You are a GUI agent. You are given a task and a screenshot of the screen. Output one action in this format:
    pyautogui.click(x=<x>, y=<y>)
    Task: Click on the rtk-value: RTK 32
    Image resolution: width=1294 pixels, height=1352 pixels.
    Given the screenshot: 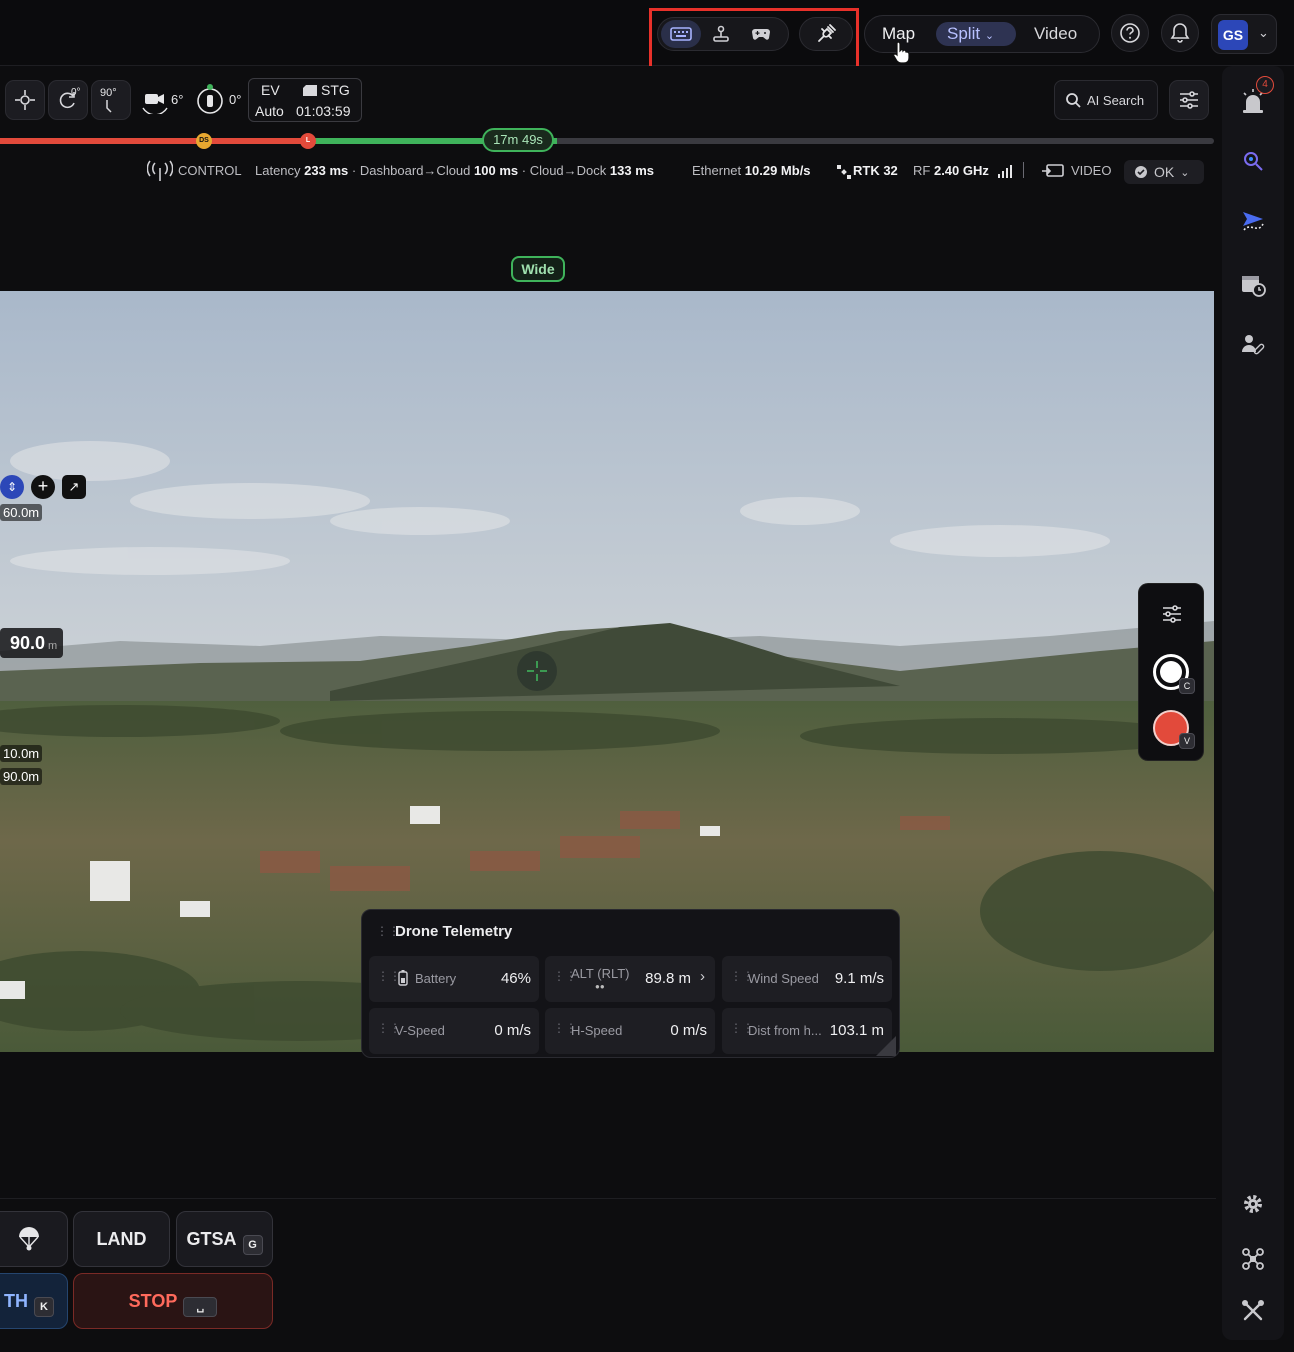 What is the action you would take?
    pyautogui.click(x=875, y=170)
    